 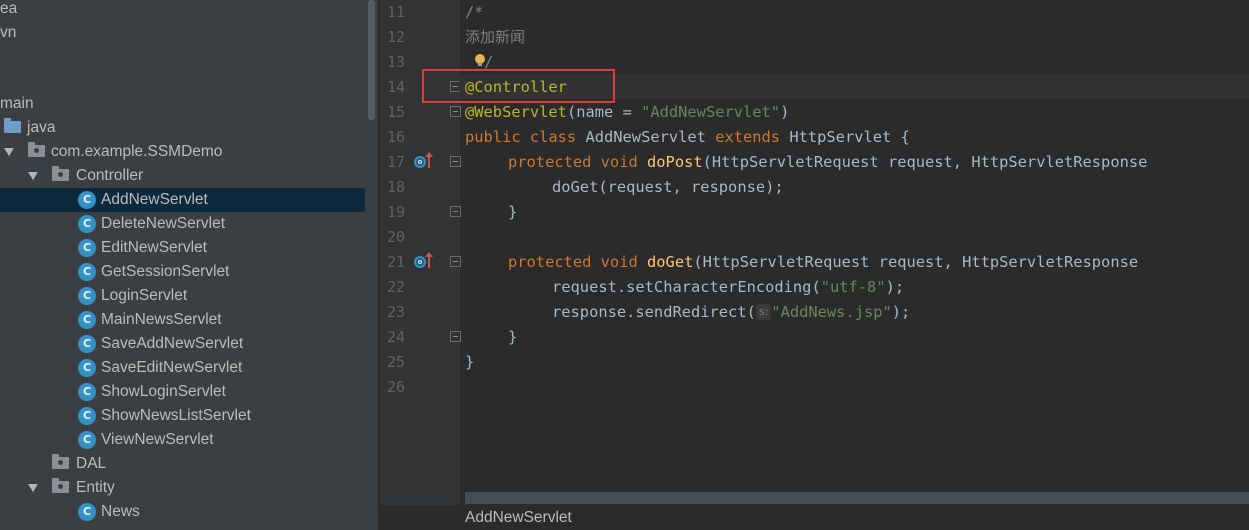 I want to click on tree-item-entity: Entity, so click(x=182, y=488).